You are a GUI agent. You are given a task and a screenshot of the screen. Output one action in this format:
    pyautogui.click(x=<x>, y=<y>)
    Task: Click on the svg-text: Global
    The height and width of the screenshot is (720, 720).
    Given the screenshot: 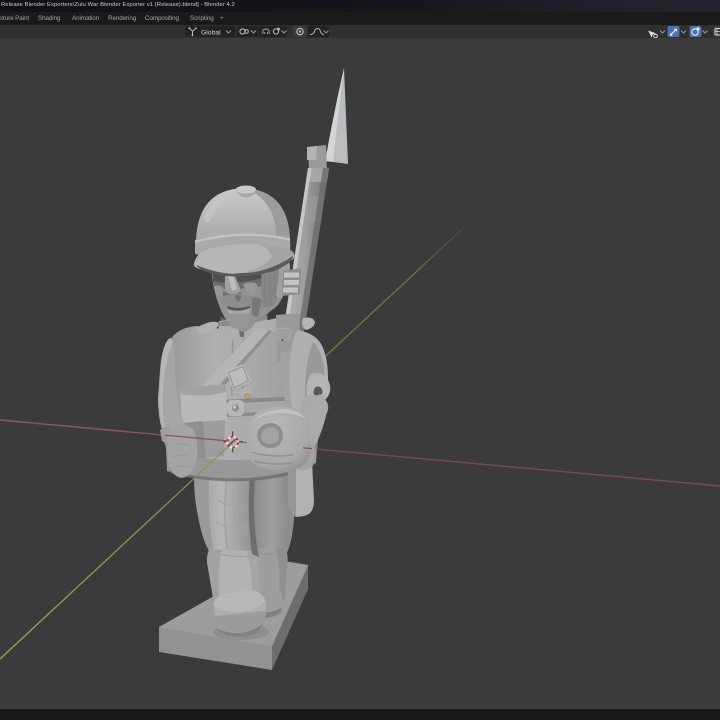 What is the action you would take?
    pyautogui.click(x=211, y=32)
    